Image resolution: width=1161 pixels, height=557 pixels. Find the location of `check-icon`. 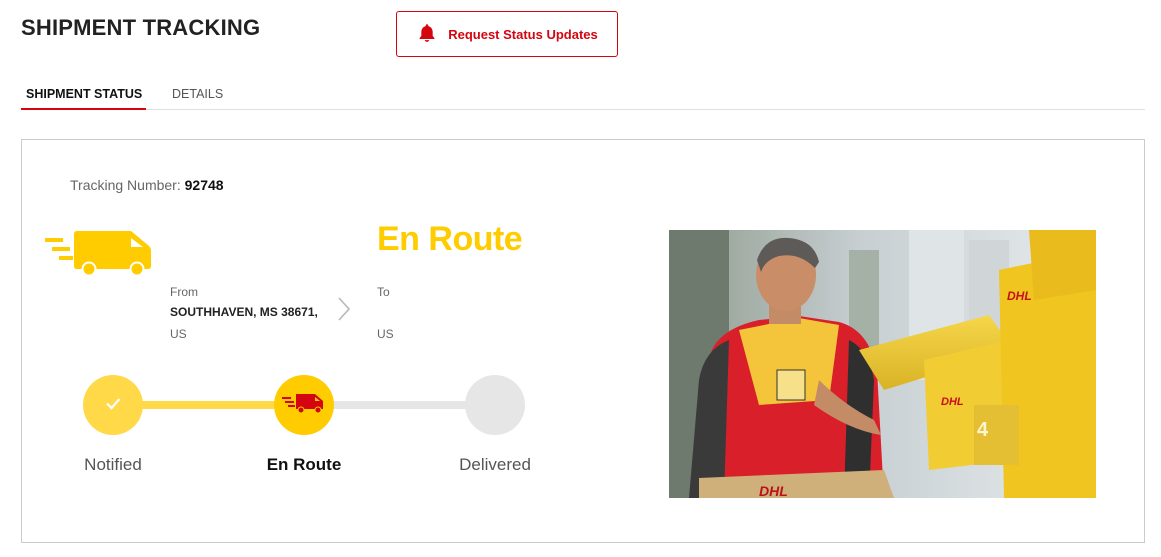

check-icon is located at coordinates (113, 405).